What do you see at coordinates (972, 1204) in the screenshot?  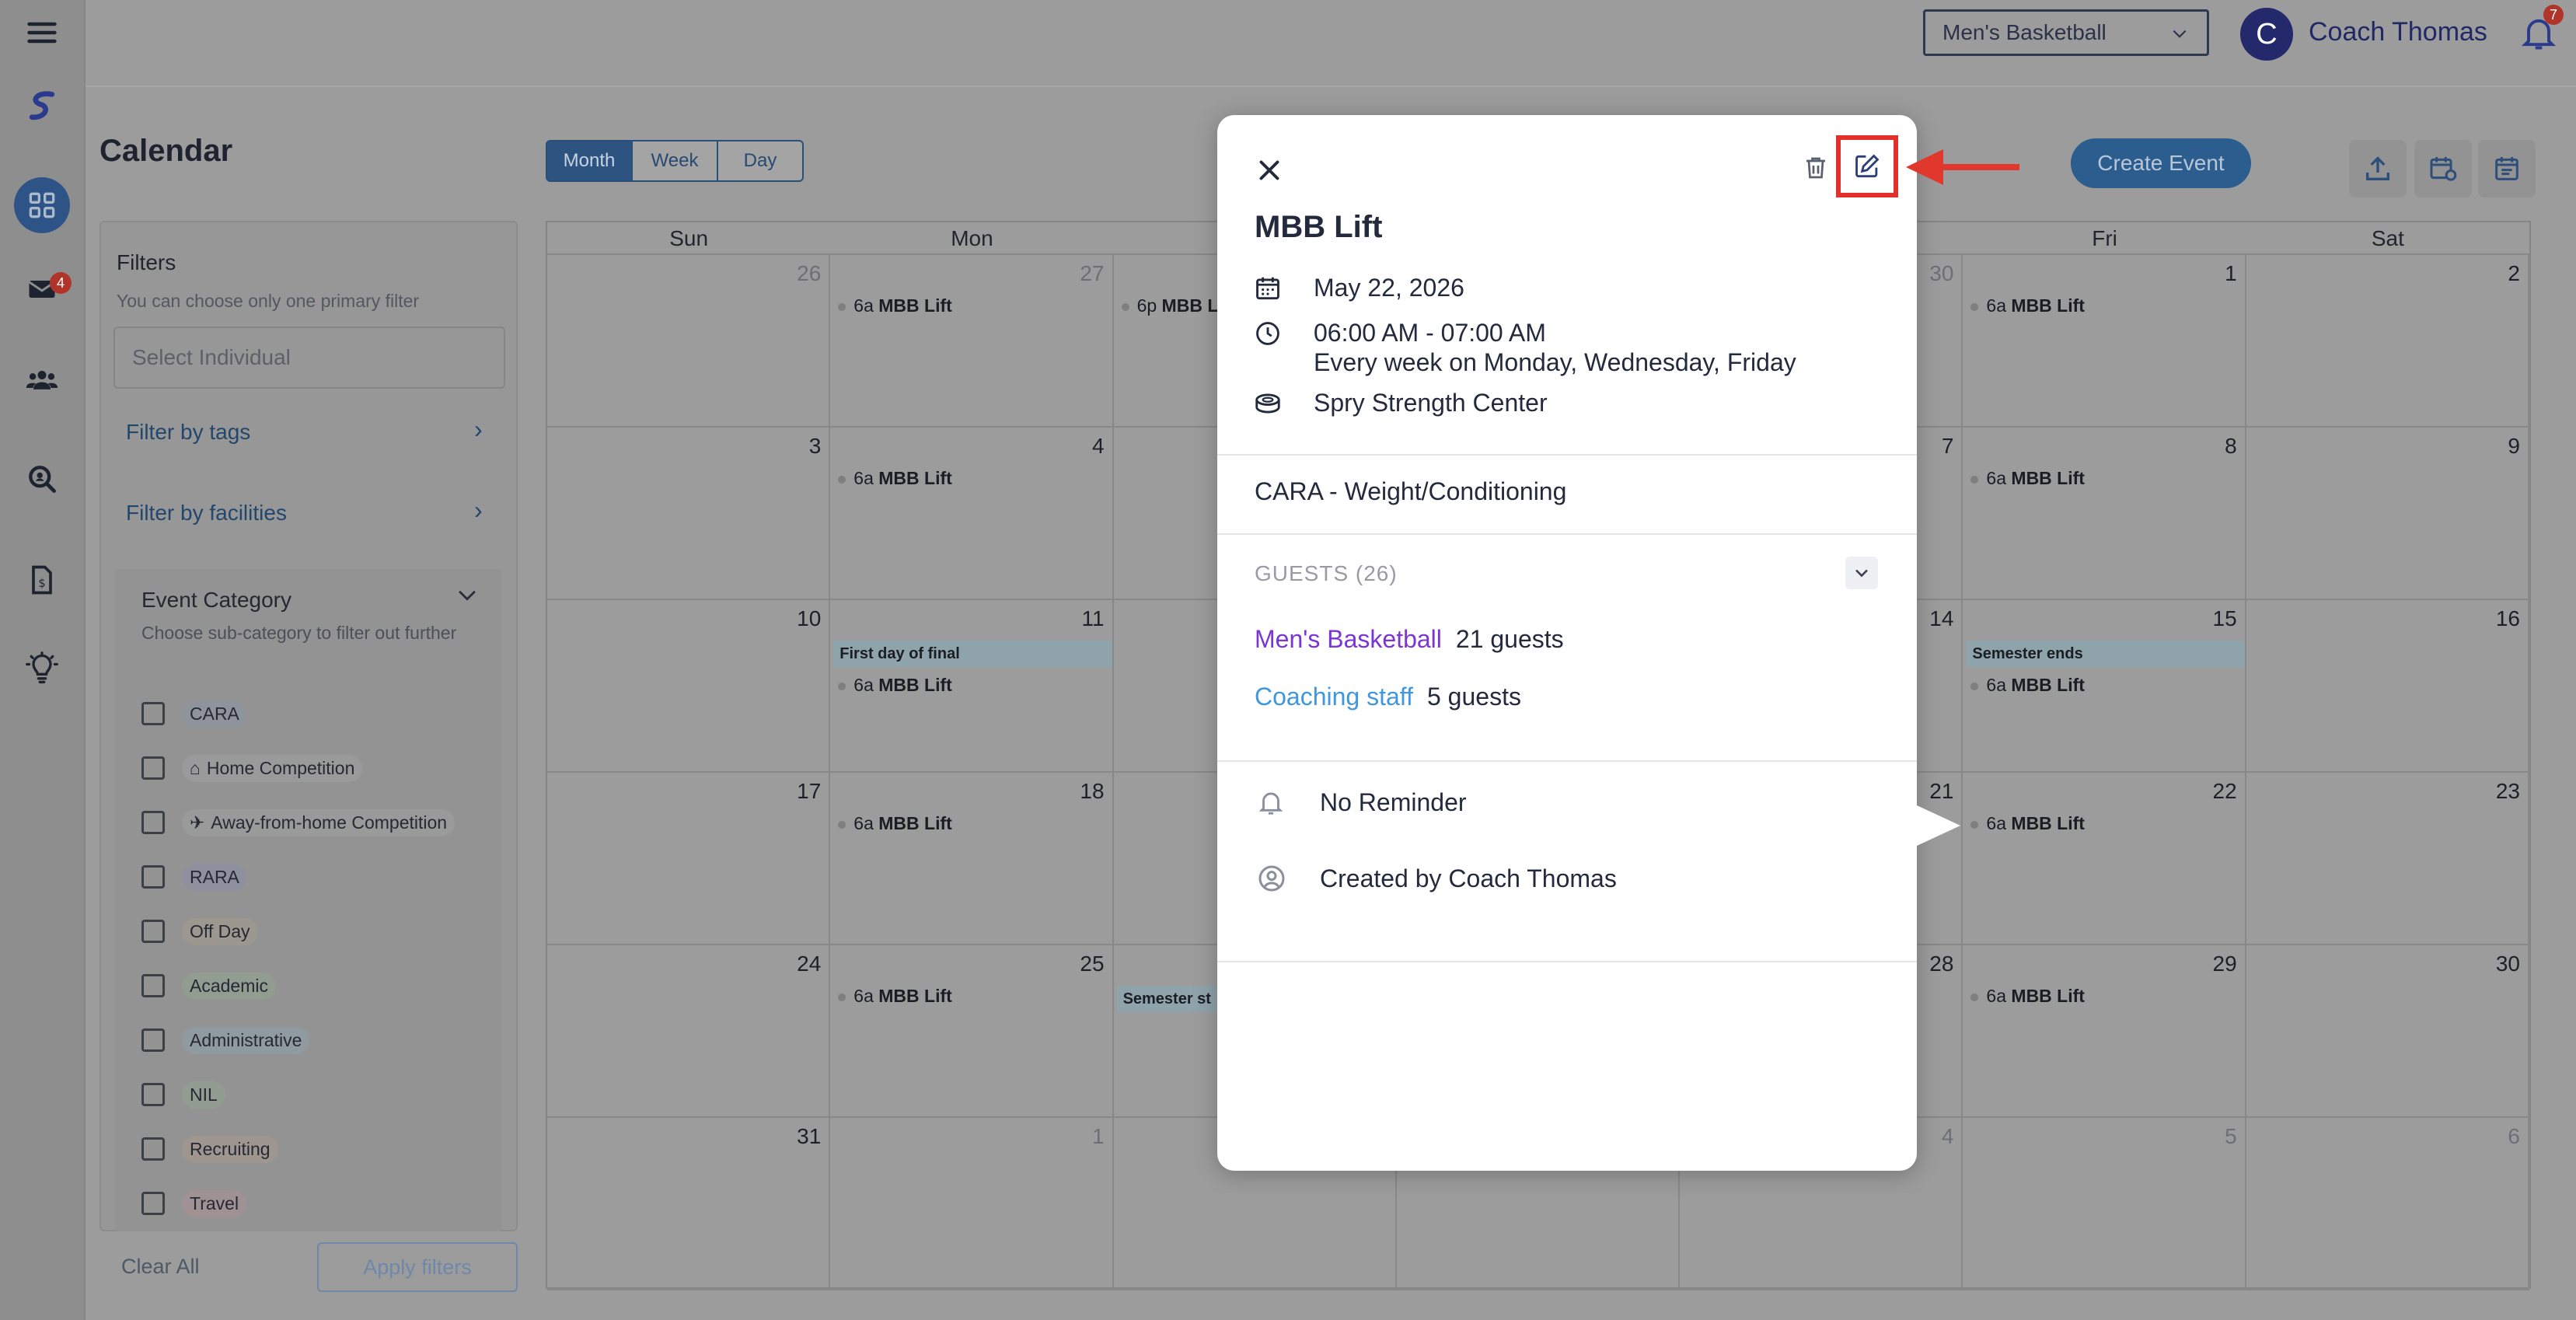 I see `calendar-day-cell: 1` at bounding box center [972, 1204].